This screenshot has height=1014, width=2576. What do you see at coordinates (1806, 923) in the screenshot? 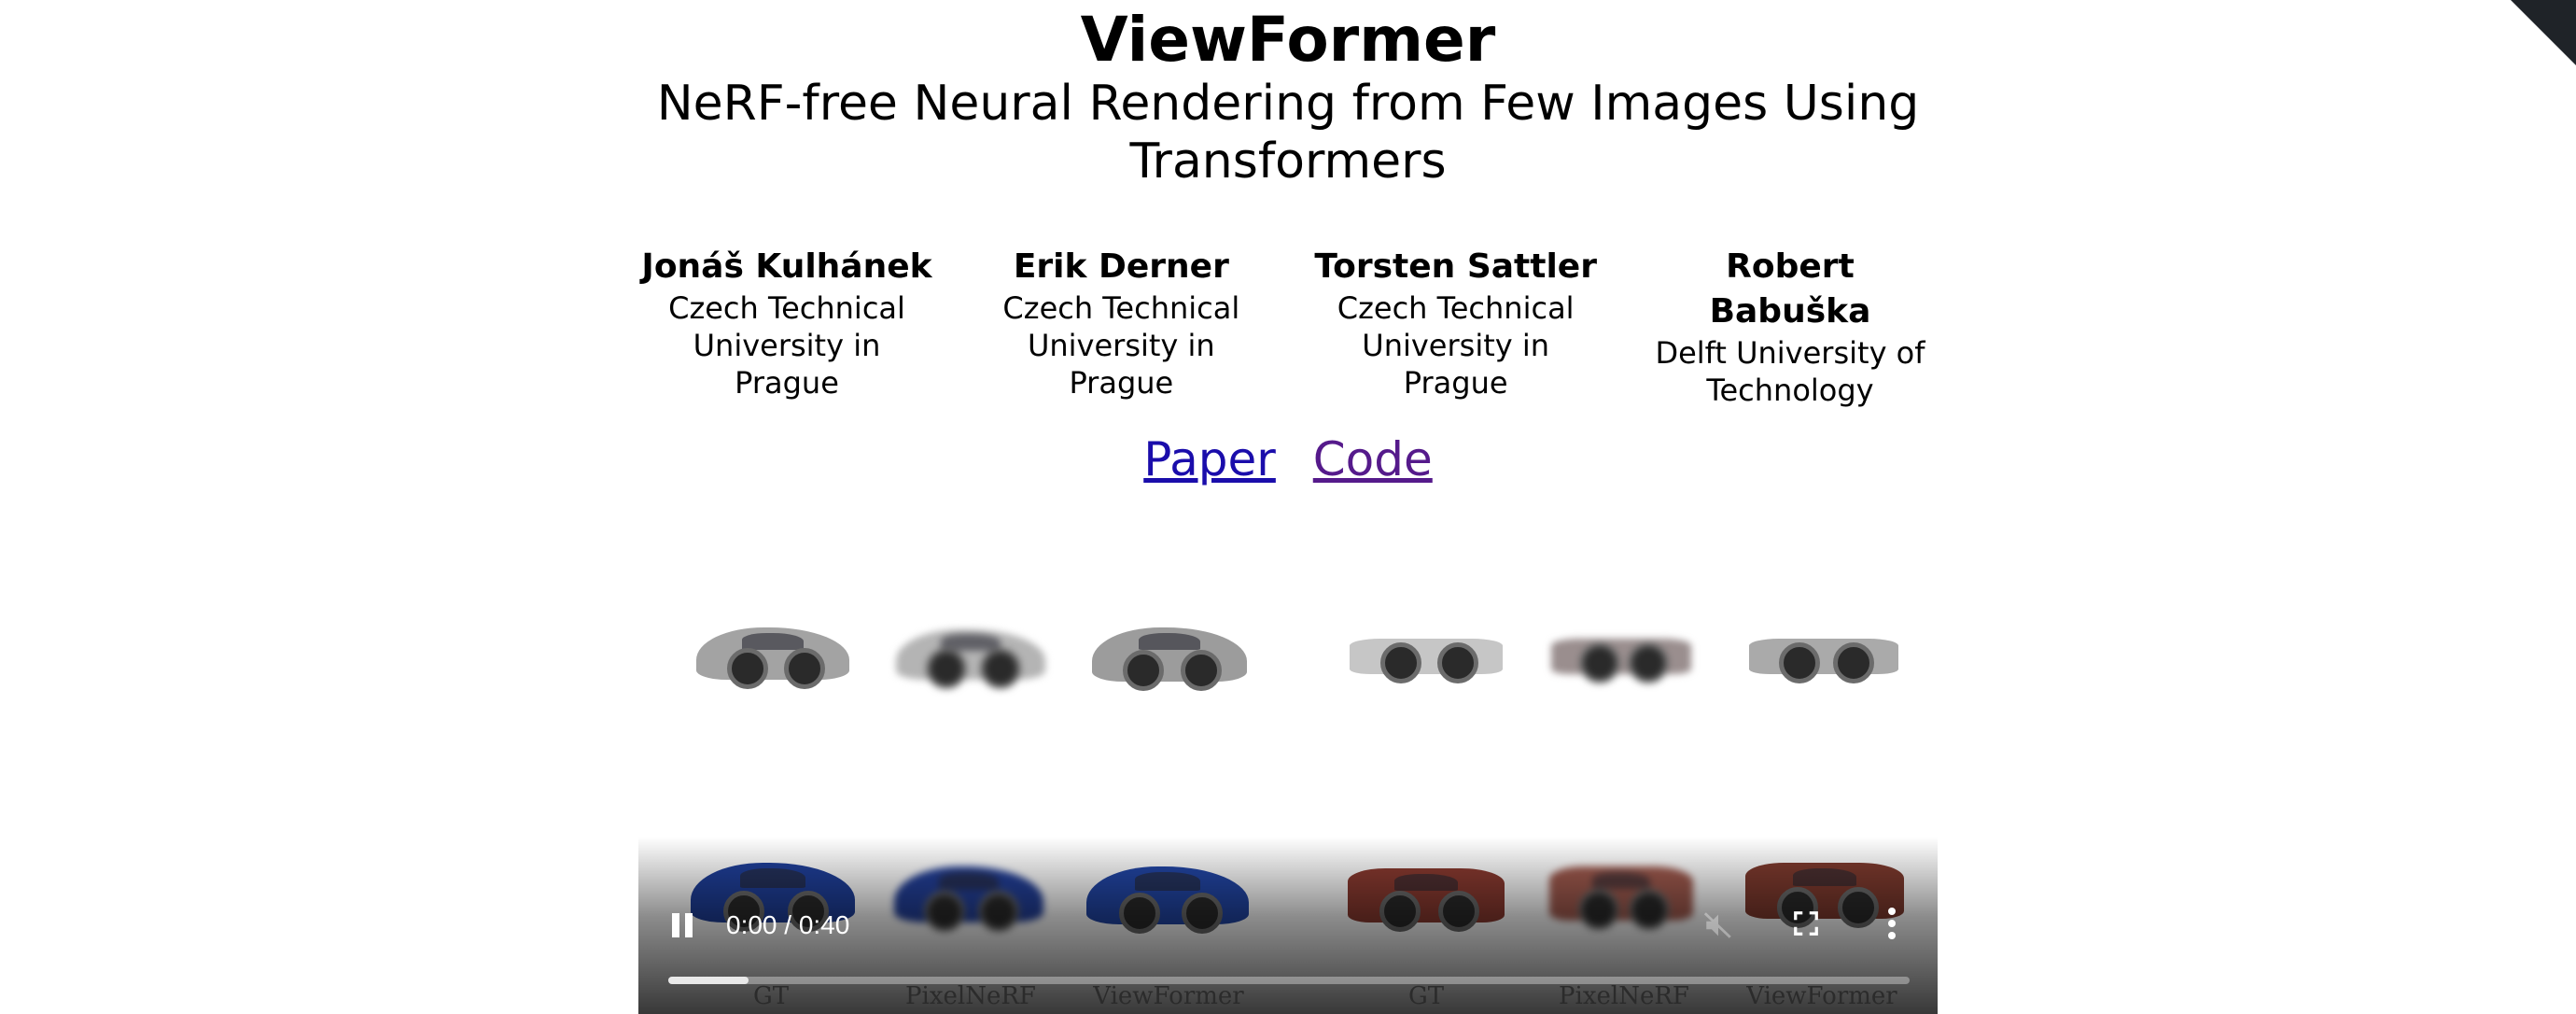
I see `fullscreen-icon` at bounding box center [1806, 923].